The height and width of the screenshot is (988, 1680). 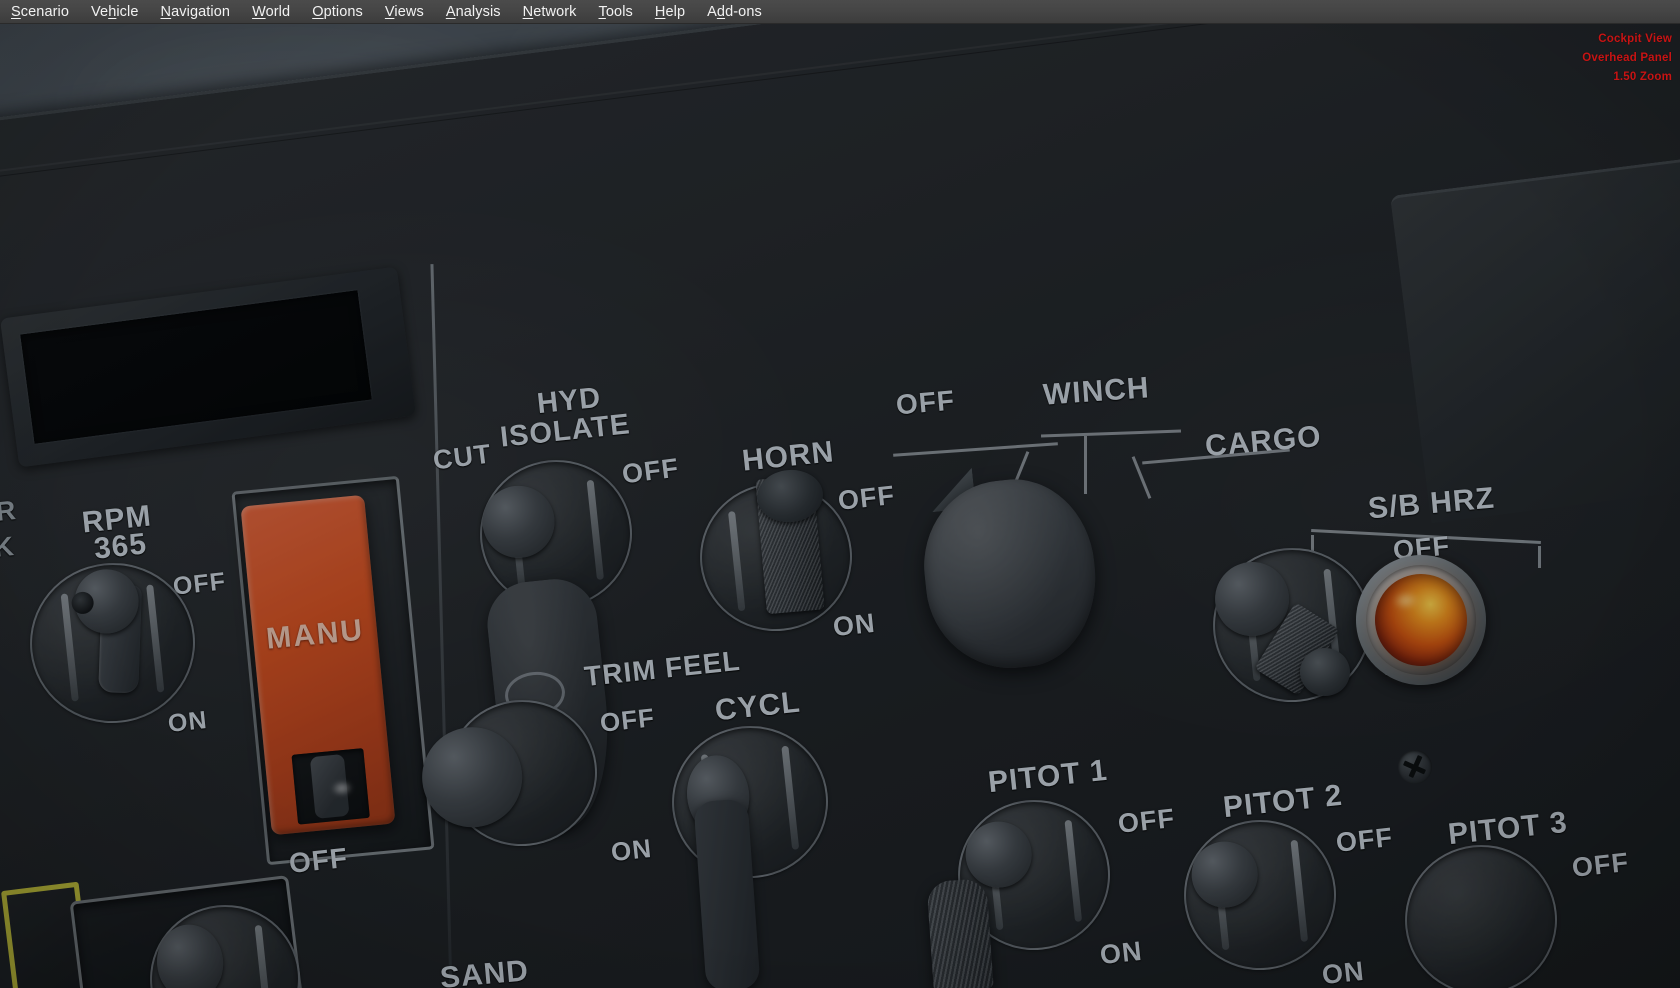 I want to click on panel-screw, so click(x=1415, y=767).